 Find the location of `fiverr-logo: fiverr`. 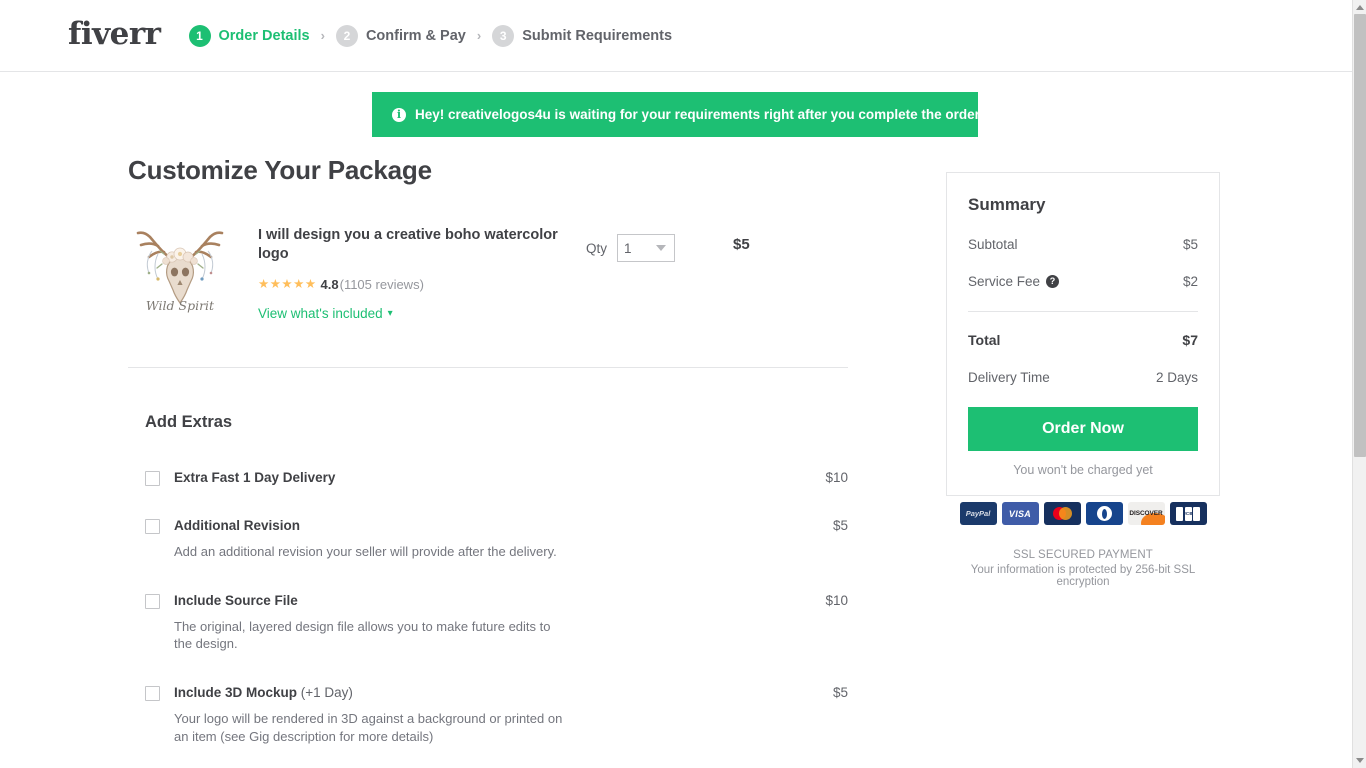

fiverr-logo: fiverr is located at coordinates (114, 34).